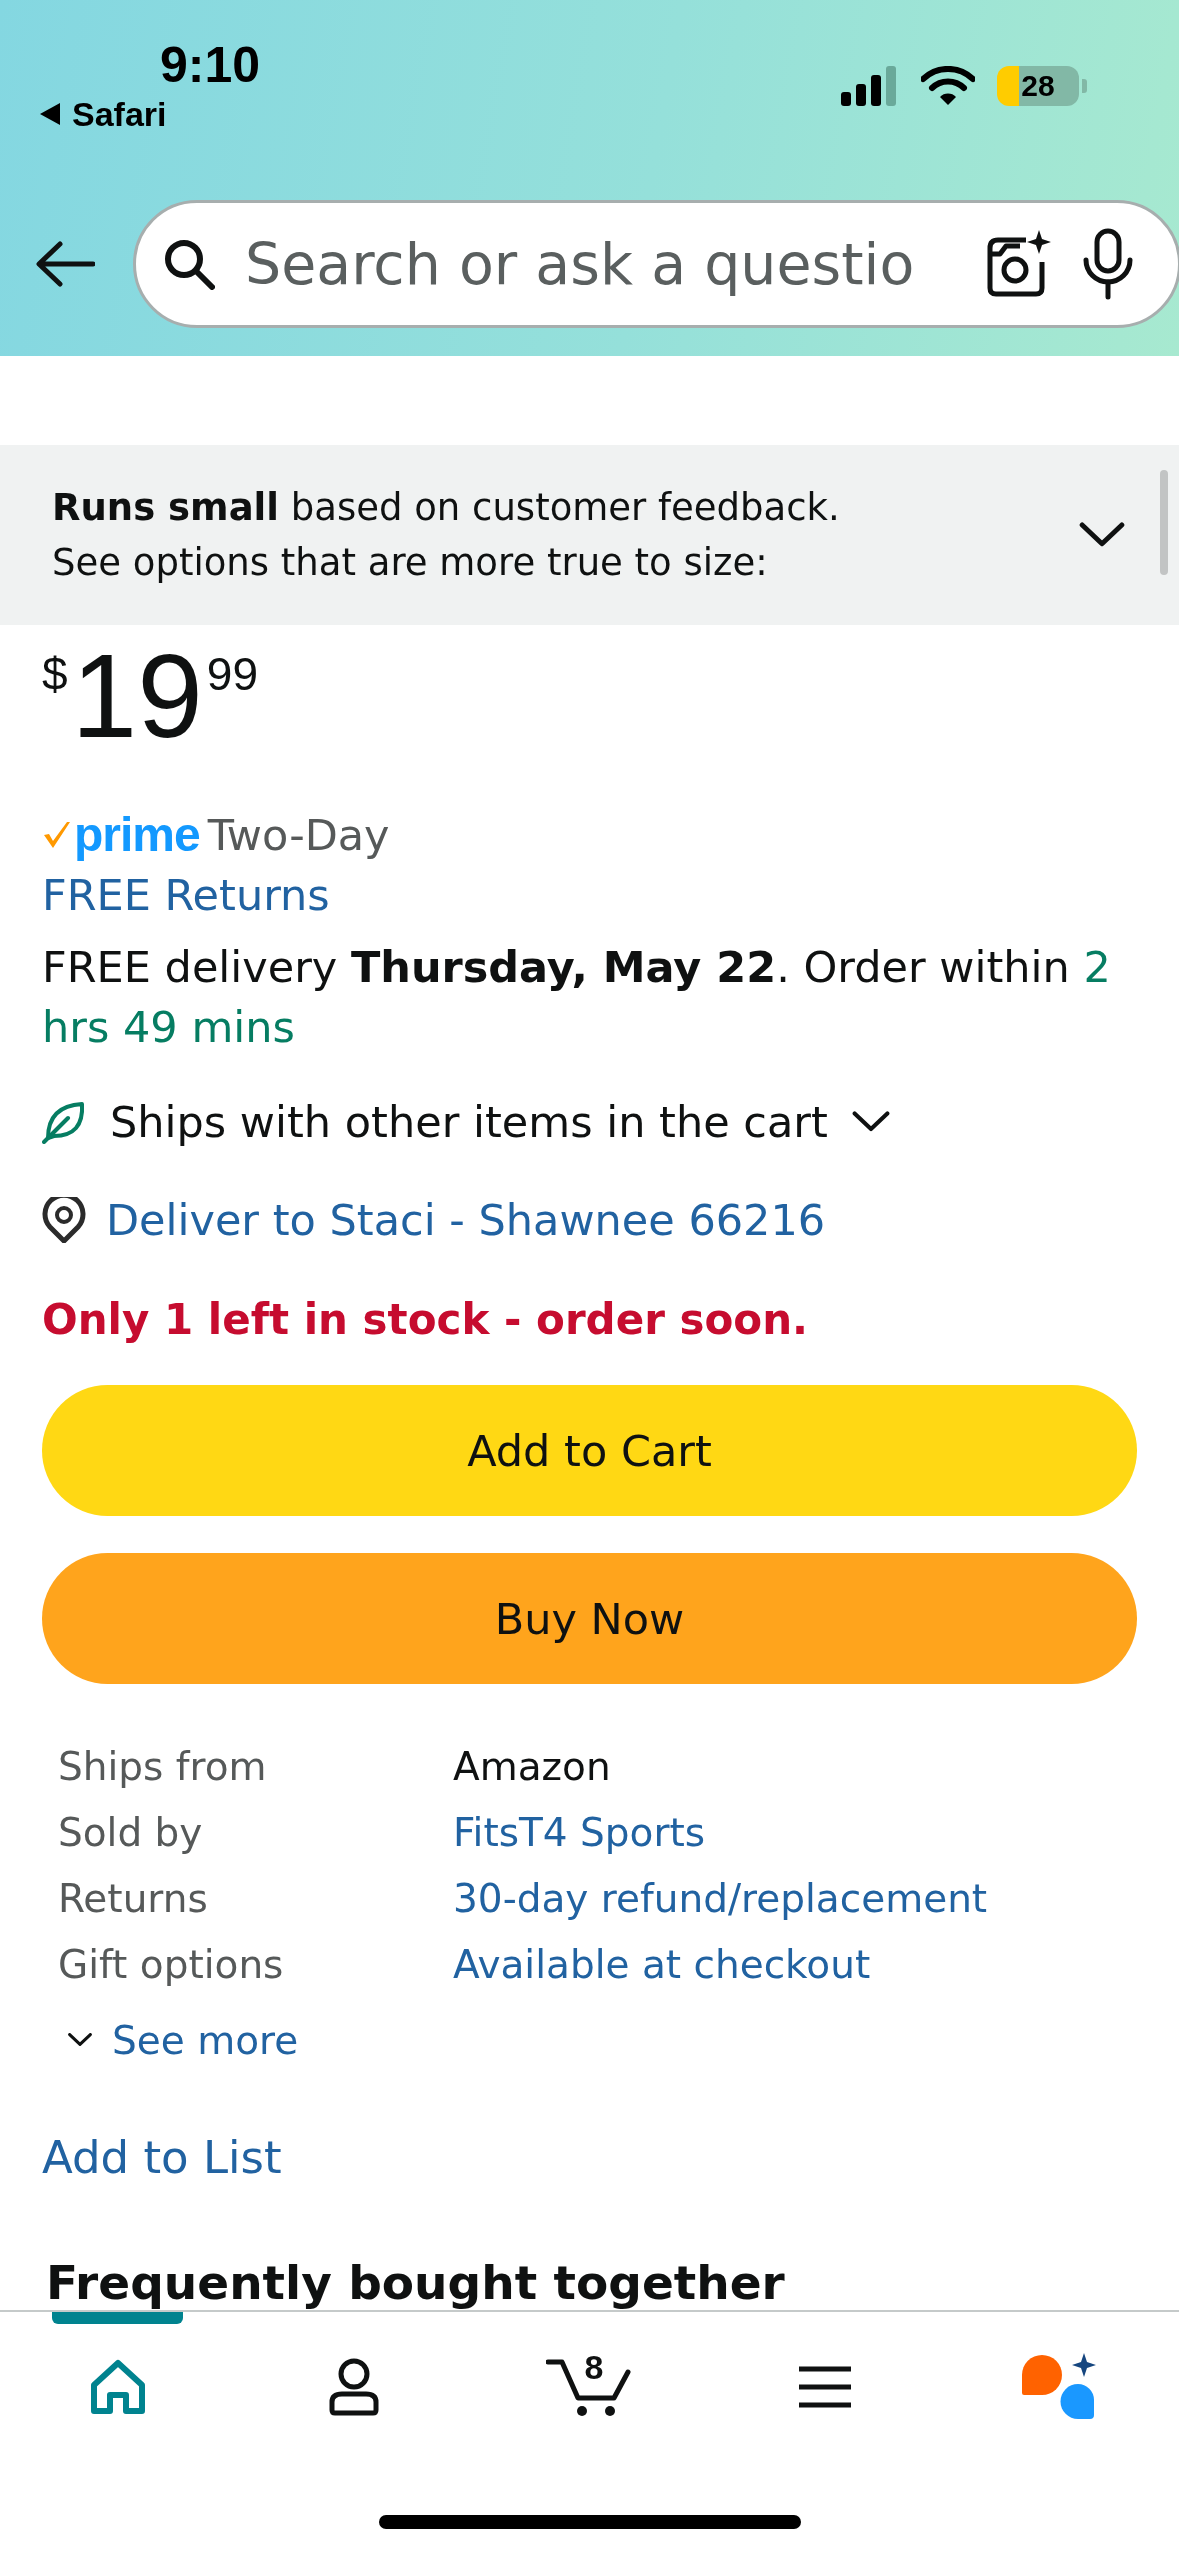 This screenshot has width=1179, height=2556. I want to click on fit-banner: Runs small based on customer feedback. See options that are more true to size:, so click(589, 535).